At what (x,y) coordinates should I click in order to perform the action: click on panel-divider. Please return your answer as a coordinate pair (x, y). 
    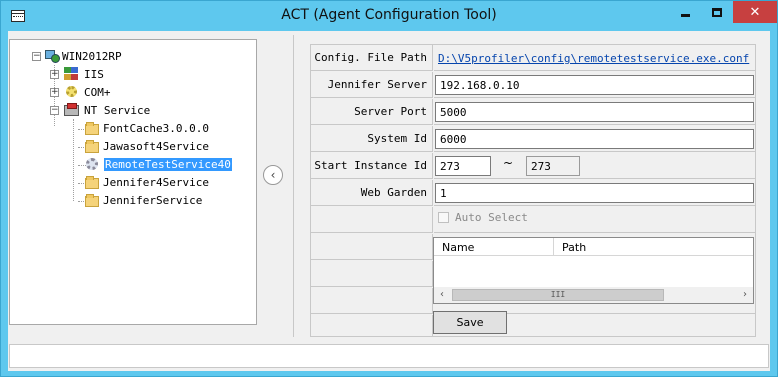
    Looking at the image, I should click on (293, 186).